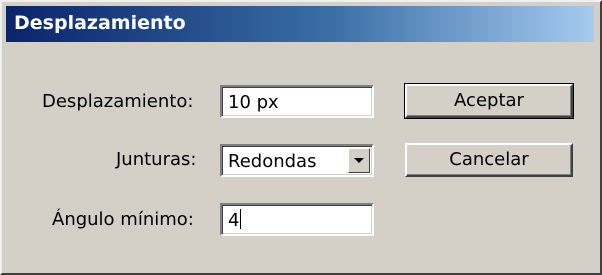 Image resolution: width=602 pixels, height=275 pixels. Describe the element at coordinates (489, 160) in the screenshot. I see `cancel-button: Cancelar` at that location.